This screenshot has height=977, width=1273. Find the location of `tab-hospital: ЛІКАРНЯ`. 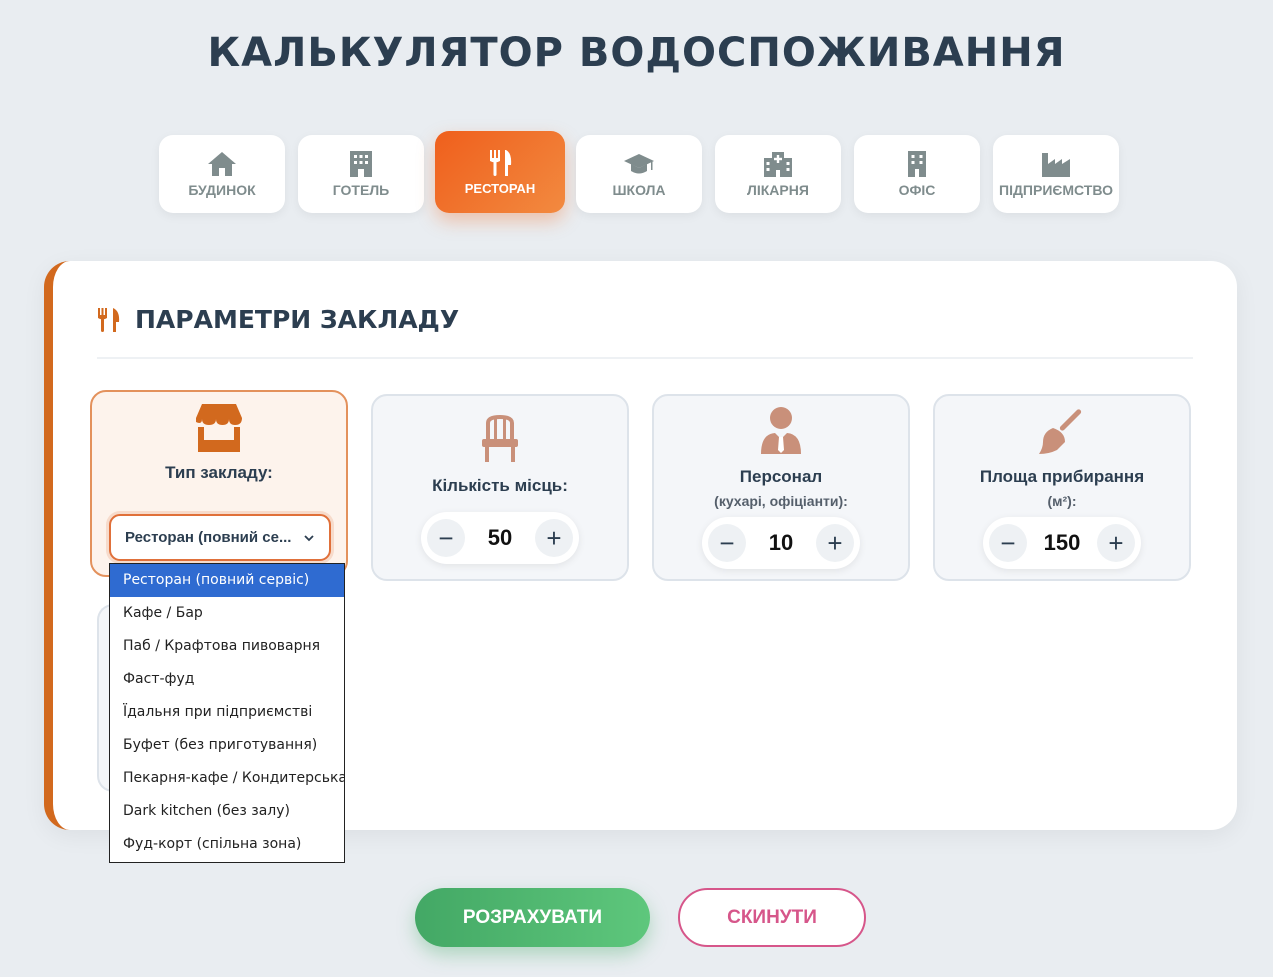

tab-hospital: ЛІКАРНЯ is located at coordinates (778, 174).